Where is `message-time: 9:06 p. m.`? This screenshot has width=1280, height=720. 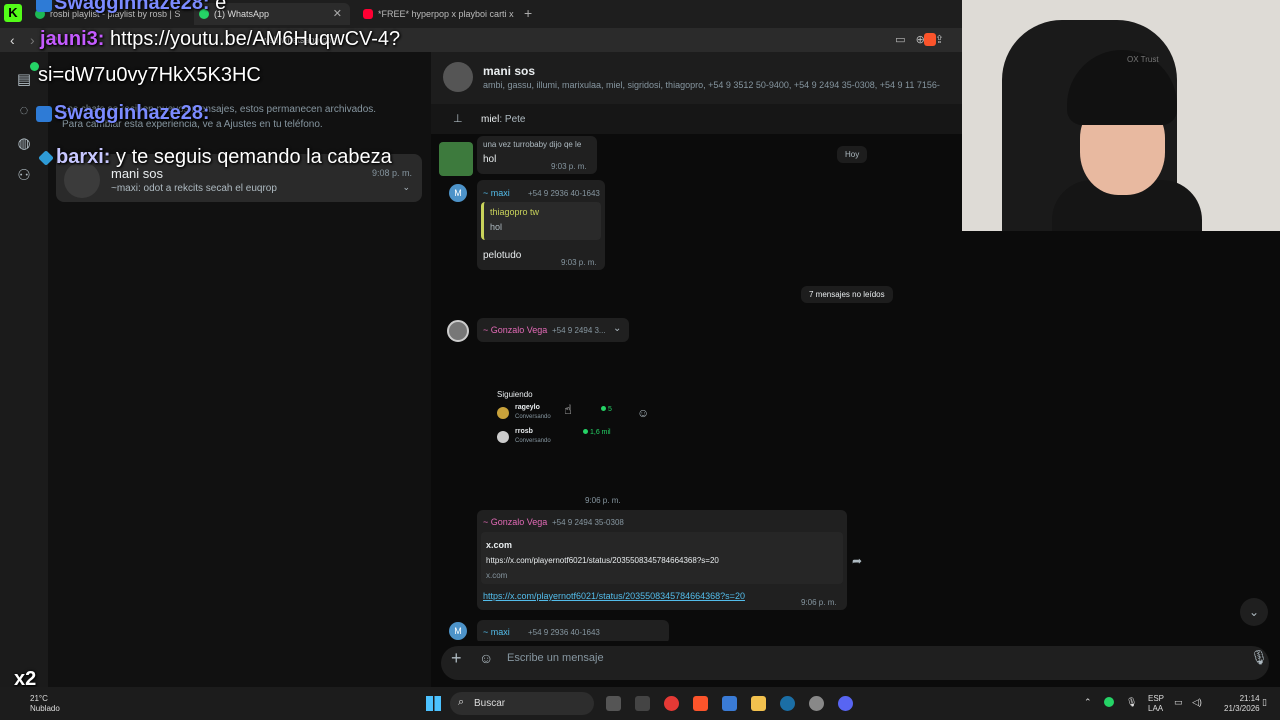 message-time: 9:06 p. m. is located at coordinates (603, 500).